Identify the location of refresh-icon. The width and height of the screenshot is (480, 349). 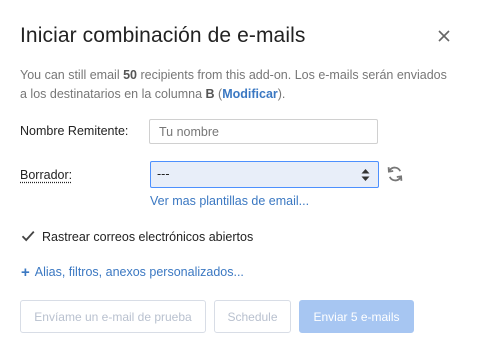
(395, 174).